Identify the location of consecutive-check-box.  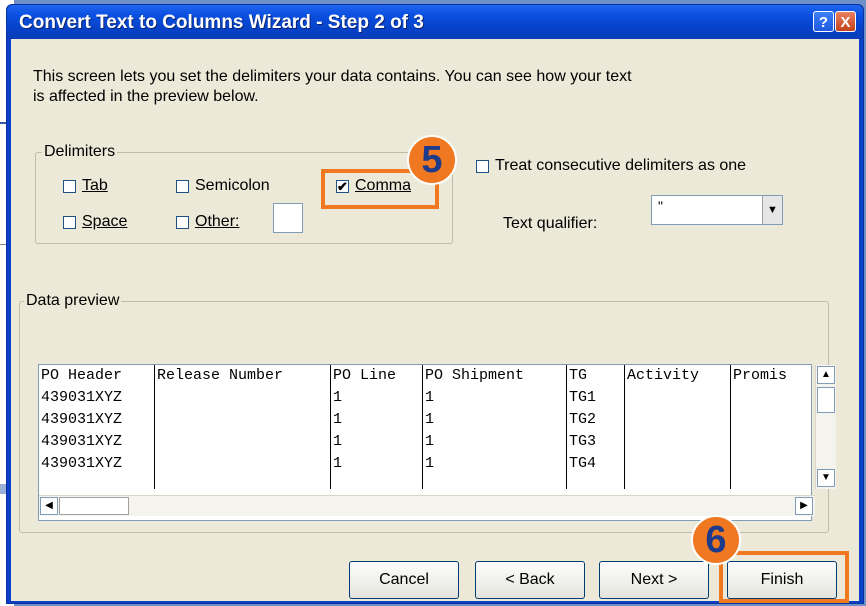
(482, 166).